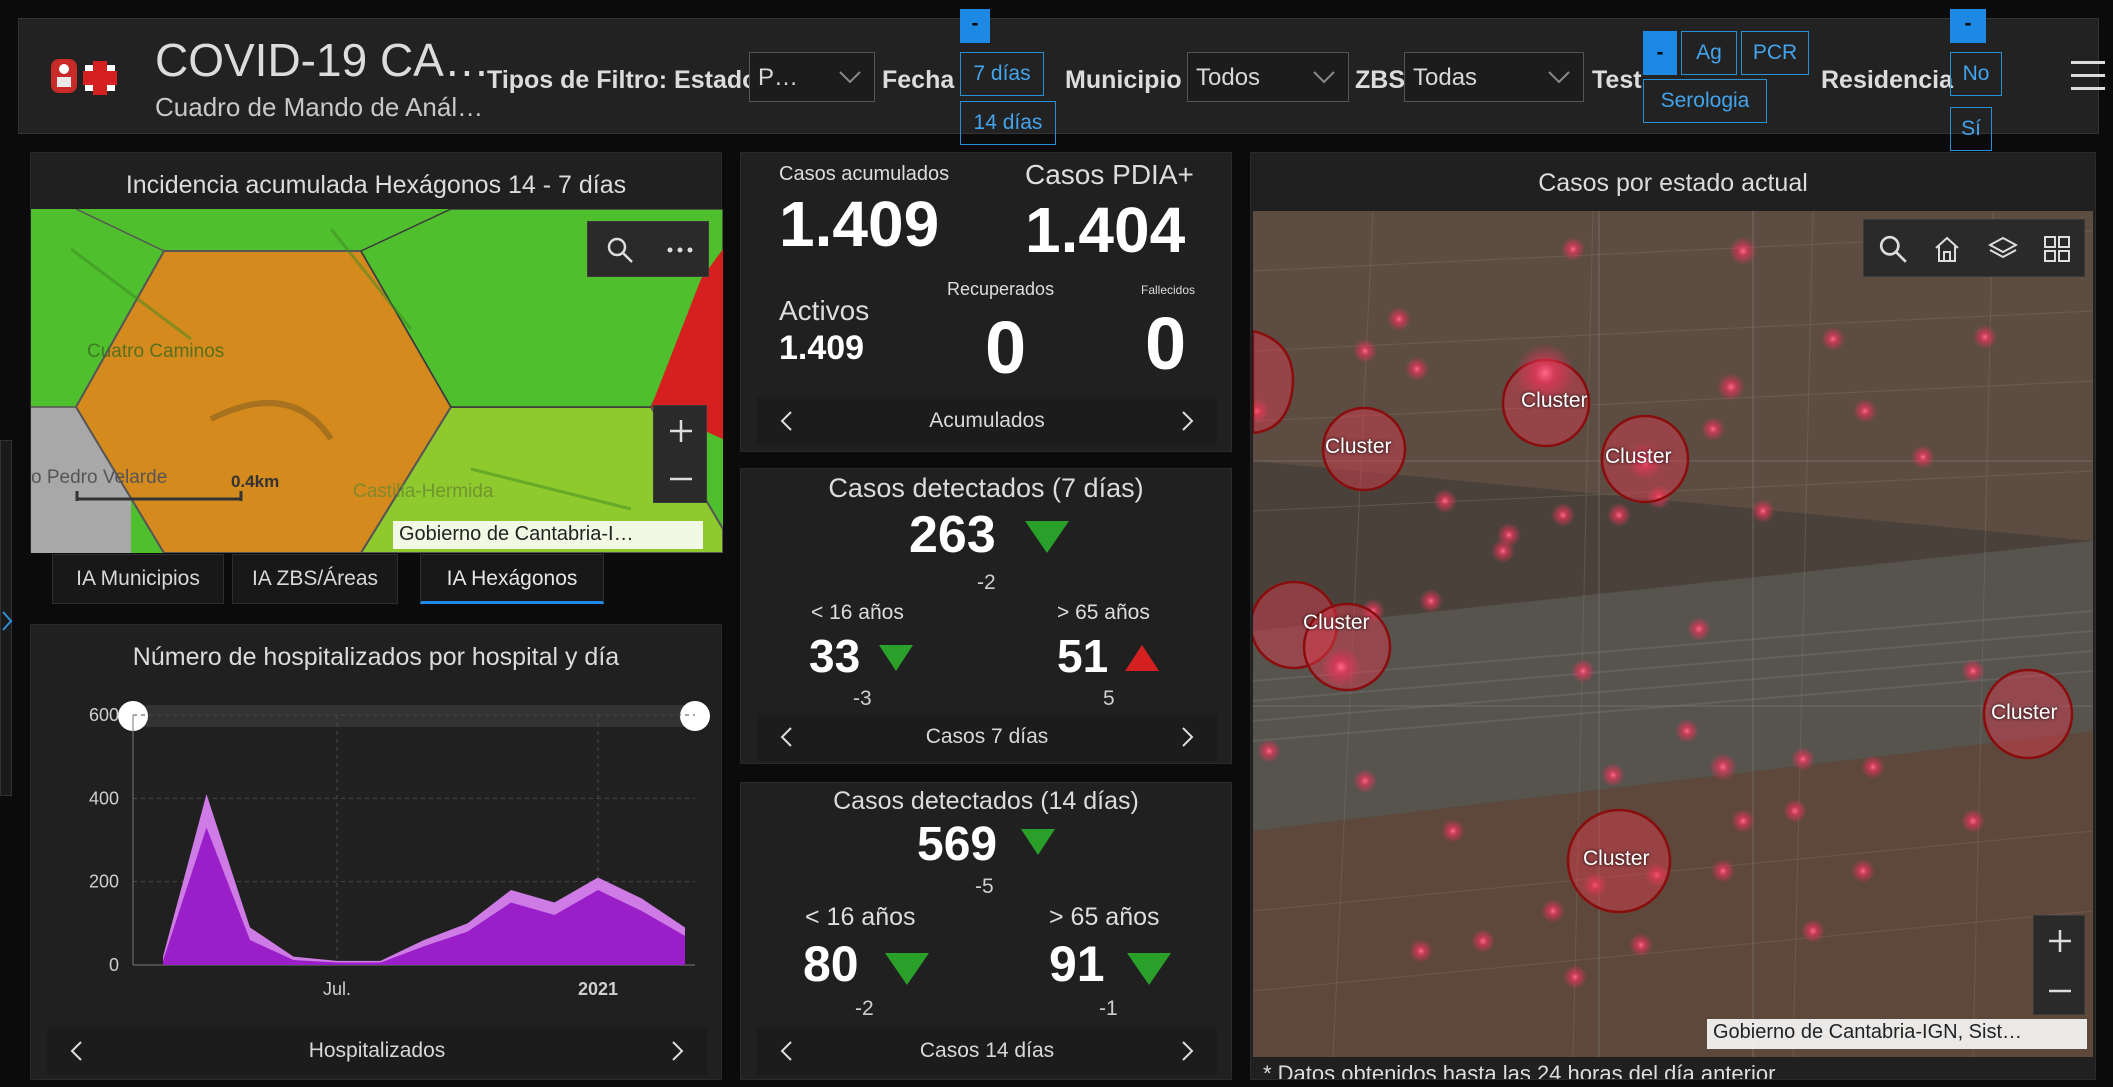  Describe the element at coordinates (864, 1008) in the screenshot. I see `casos-14-under16-delta: -2` at that location.